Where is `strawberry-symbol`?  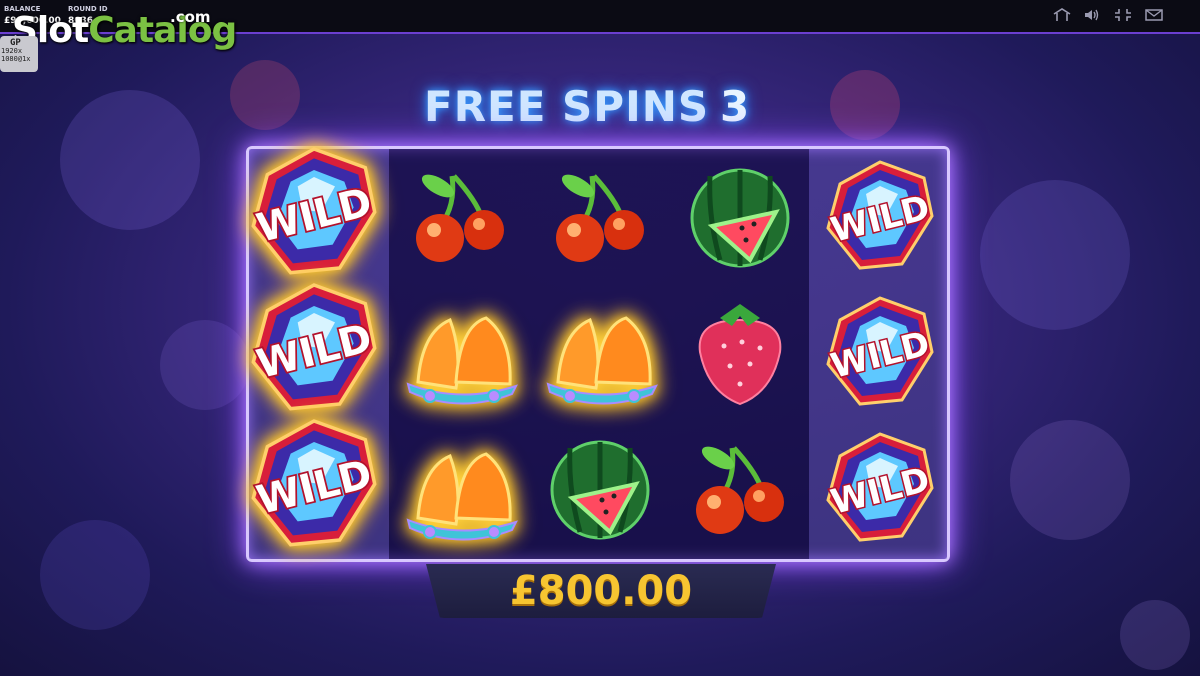 strawberry-symbol is located at coordinates (740, 352).